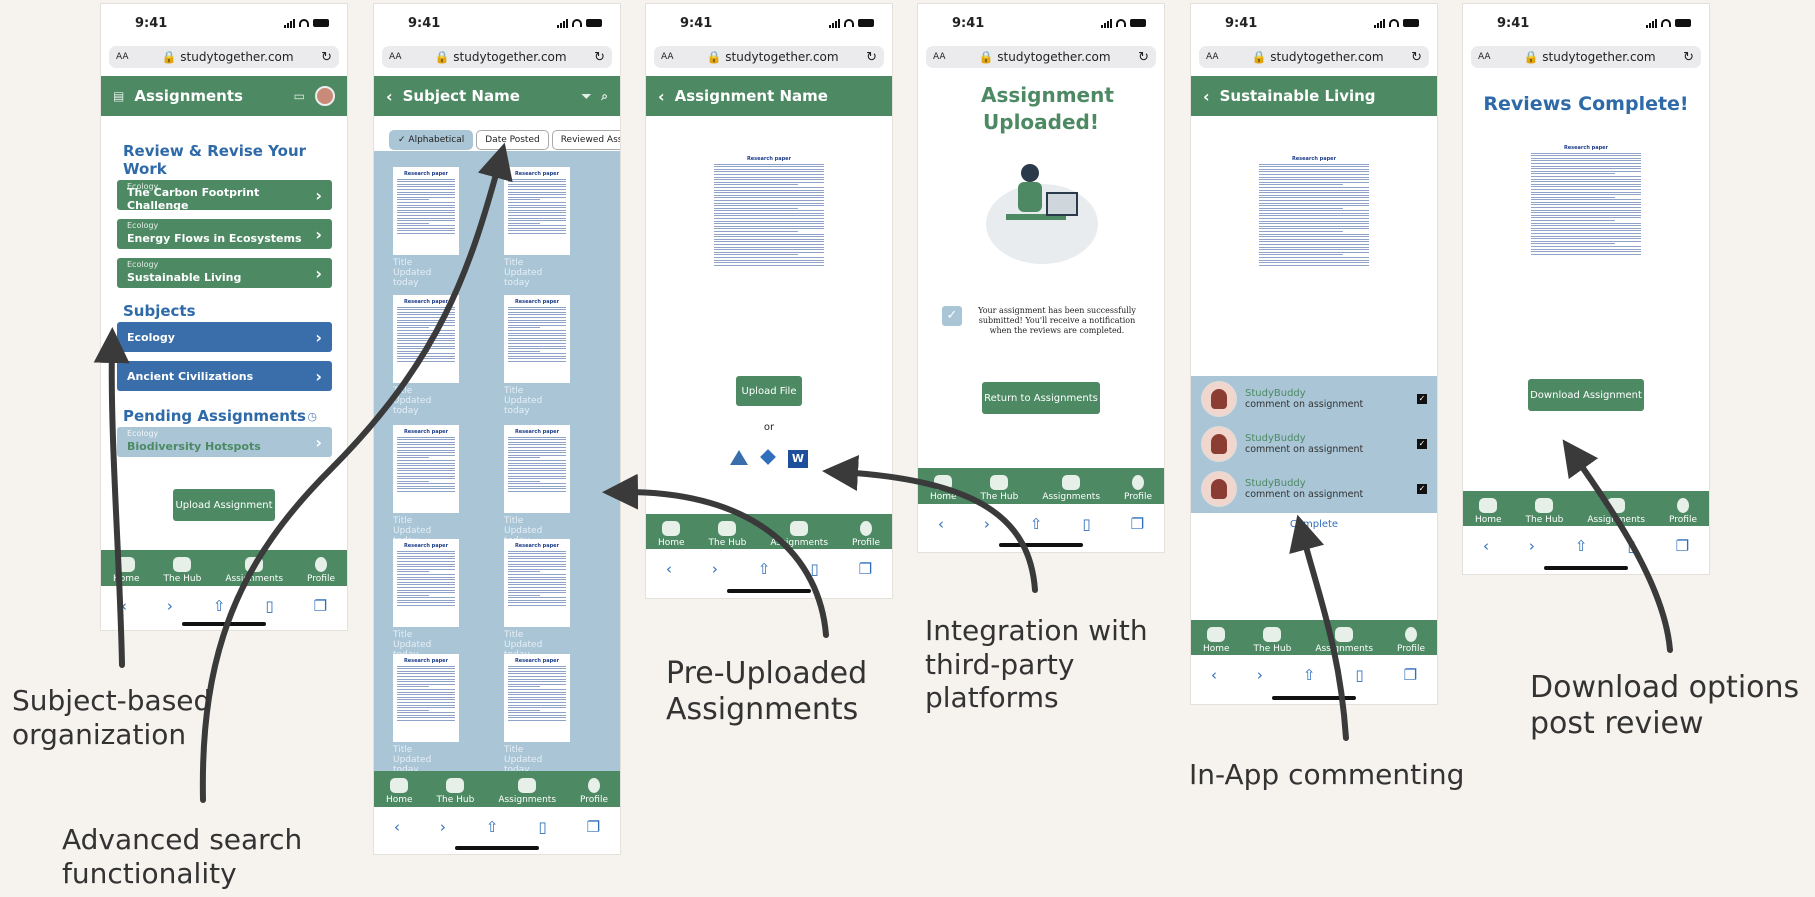 The image size is (1815, 897). What do you see at coordinates (111, 497) in the screenshot?
I see `arrow-subject` at bounding box center [111, 497].